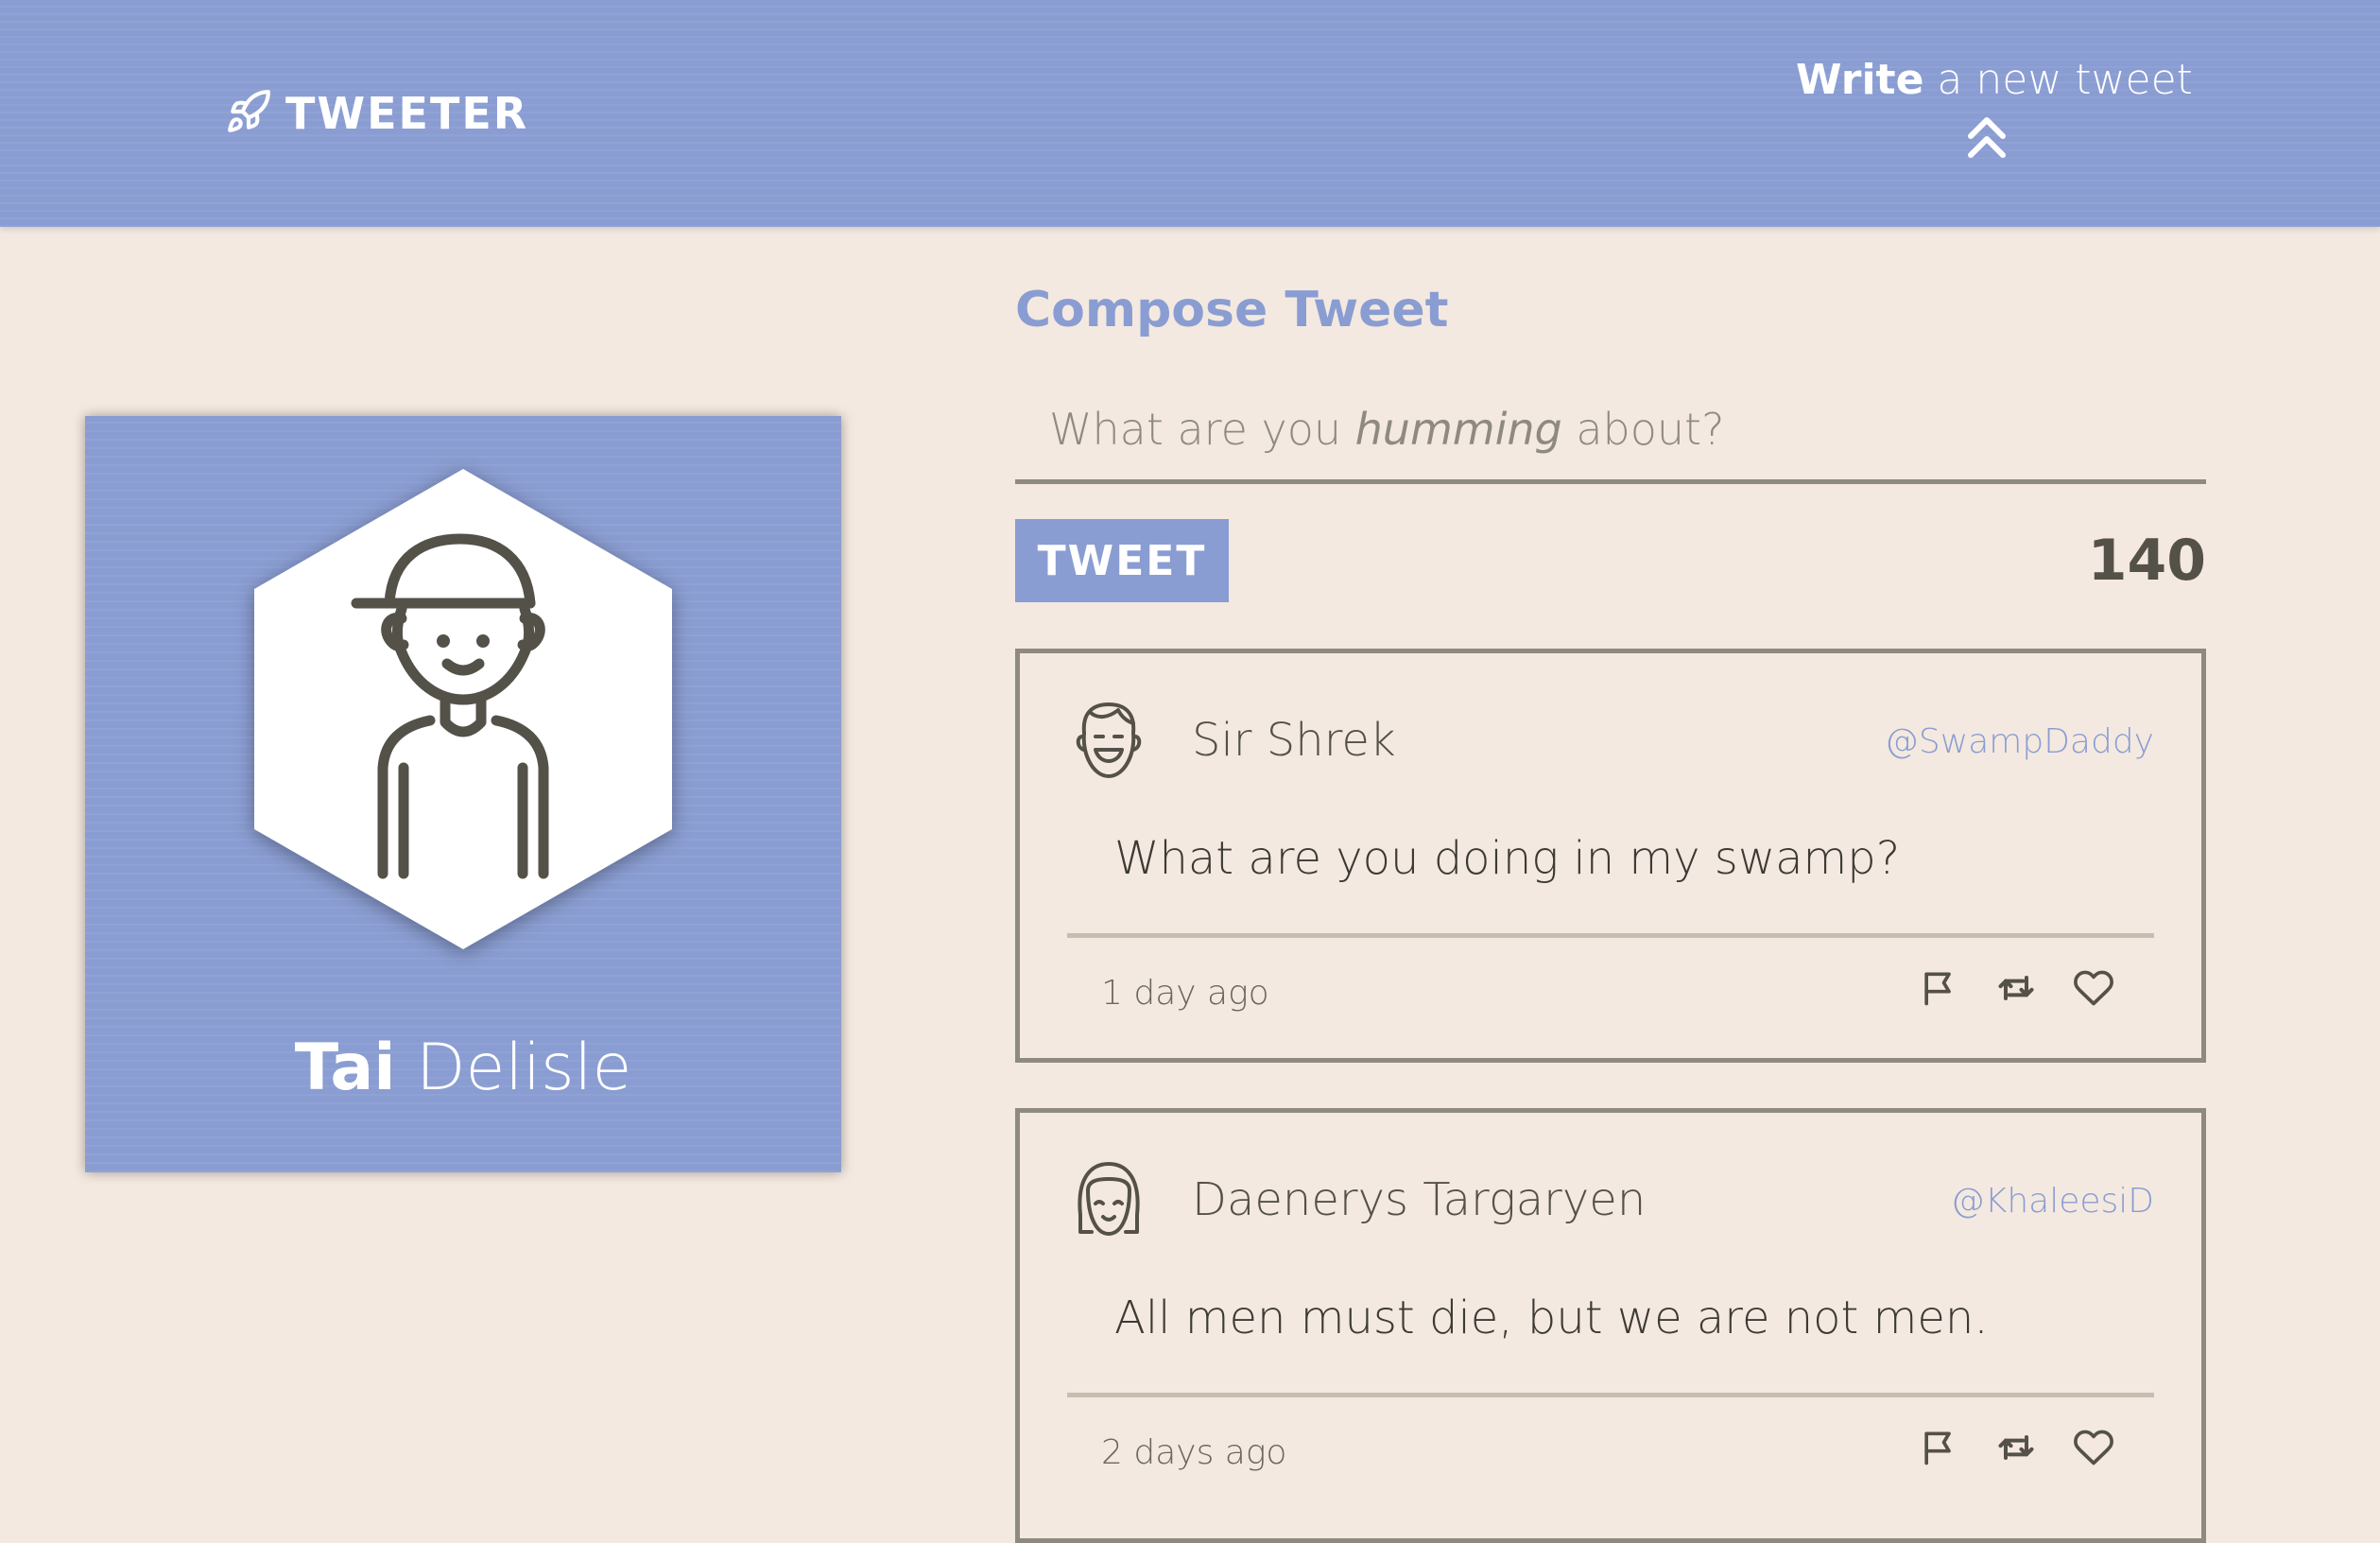 The image size is (2380, 1543). I want to click on smiling-man-avatar-icon, so click(1109, 740).